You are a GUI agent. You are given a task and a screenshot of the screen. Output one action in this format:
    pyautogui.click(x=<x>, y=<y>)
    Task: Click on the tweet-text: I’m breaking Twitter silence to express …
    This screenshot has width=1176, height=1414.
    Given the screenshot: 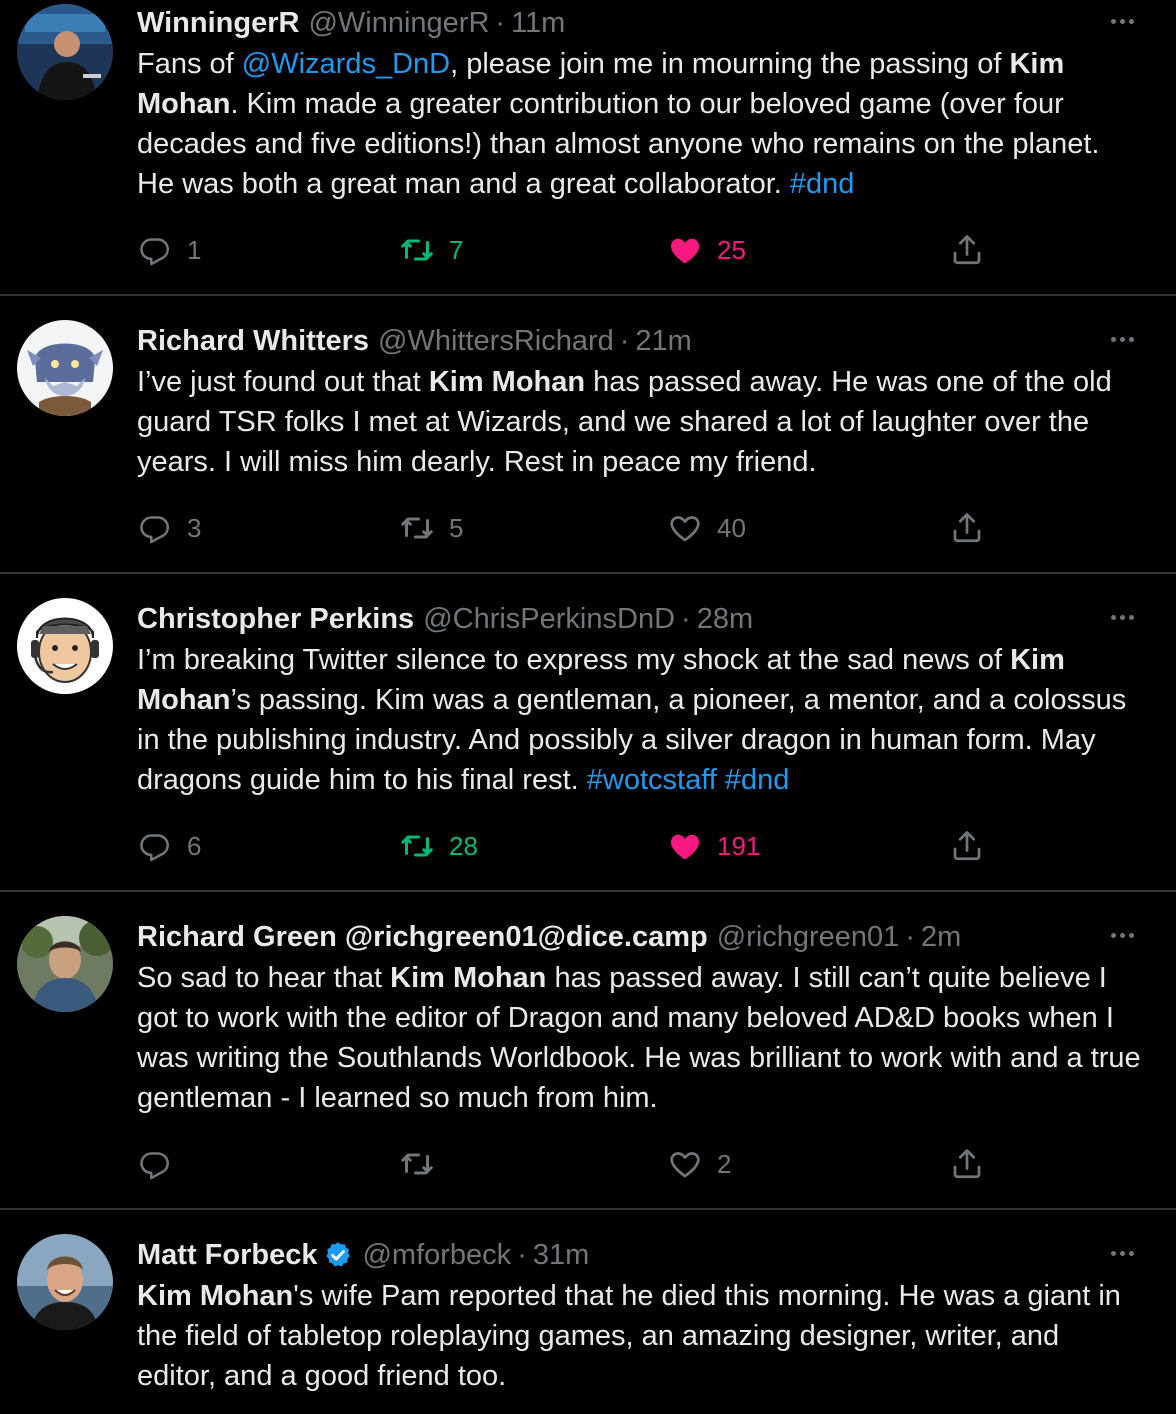 What is the action you would take?
    pyautogui.click(x=639, y=720)
    